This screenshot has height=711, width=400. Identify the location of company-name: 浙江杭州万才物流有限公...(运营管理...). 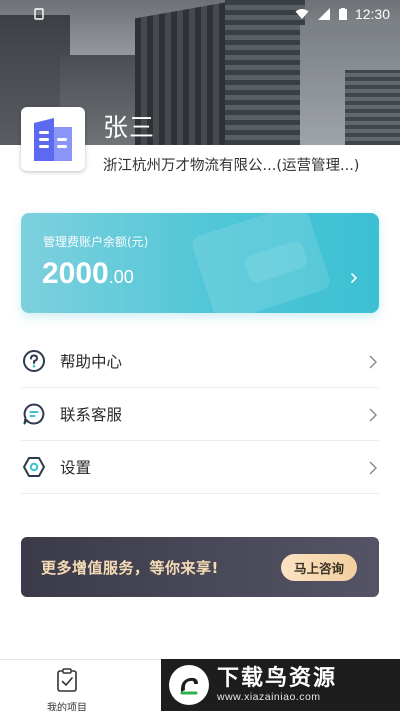
(231, 164).